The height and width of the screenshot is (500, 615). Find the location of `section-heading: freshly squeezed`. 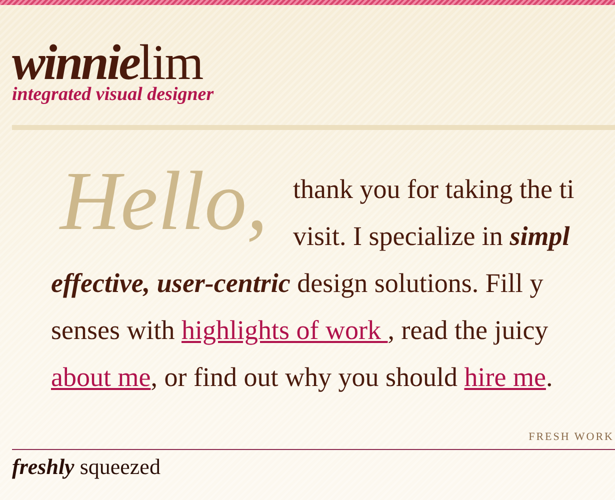

section-heading: freshly squeezed is located at coordinates (87, 467).